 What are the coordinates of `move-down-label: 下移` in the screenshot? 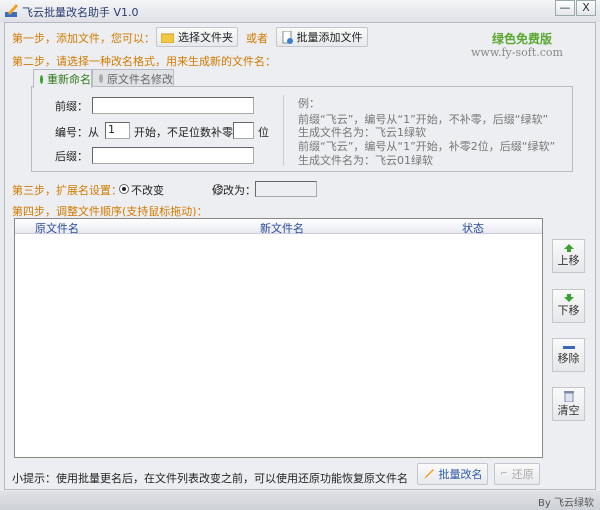 It's located at (568, 310).